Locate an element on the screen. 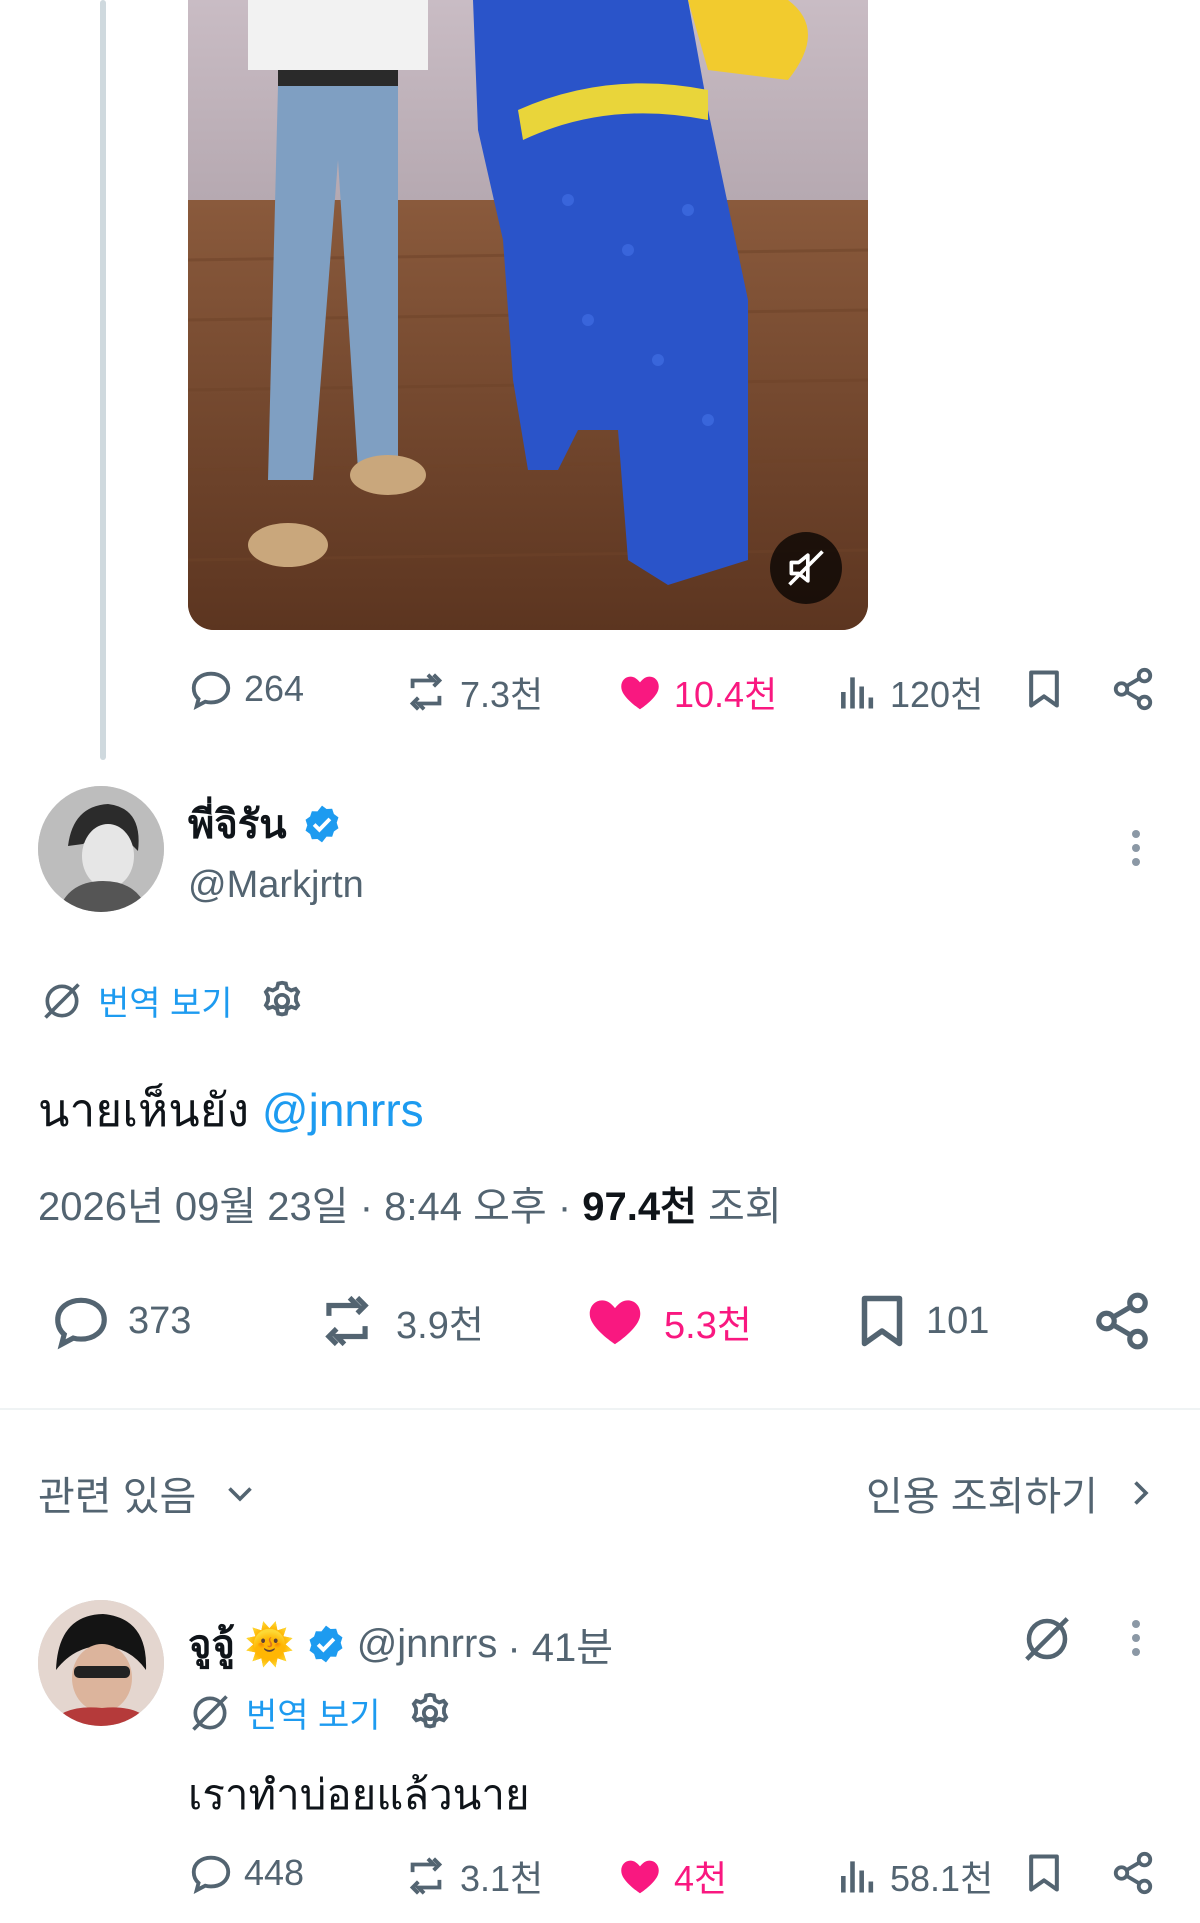  post-date: 2026년 09월 23일 · 8:44 오후 · is located at coordinates (310, 1207).